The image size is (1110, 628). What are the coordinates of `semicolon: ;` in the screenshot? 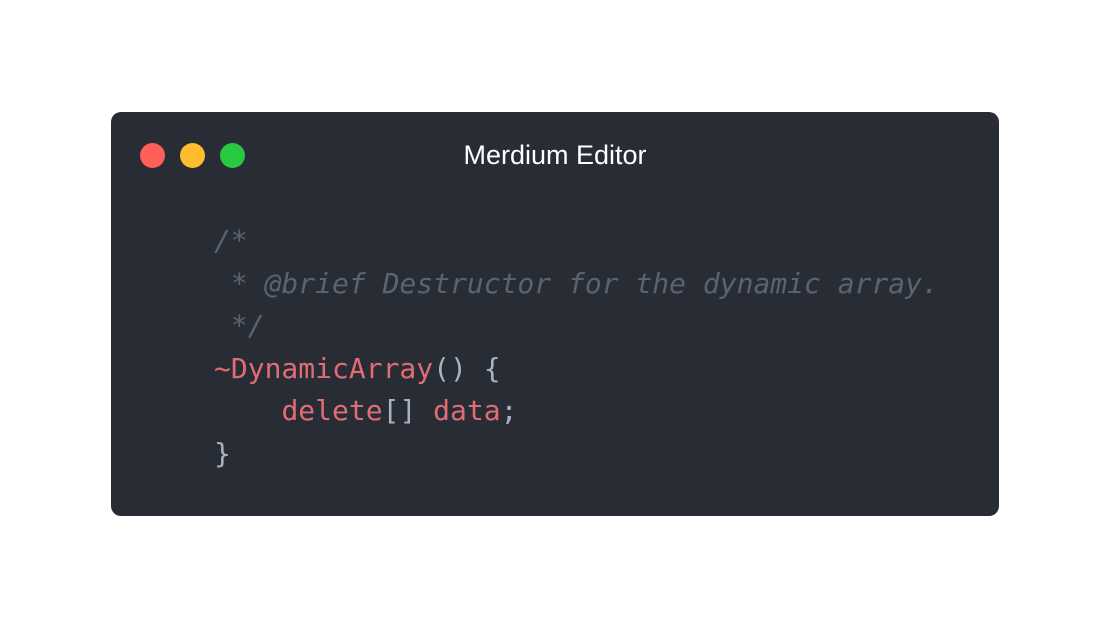 It's located at (509, 410).